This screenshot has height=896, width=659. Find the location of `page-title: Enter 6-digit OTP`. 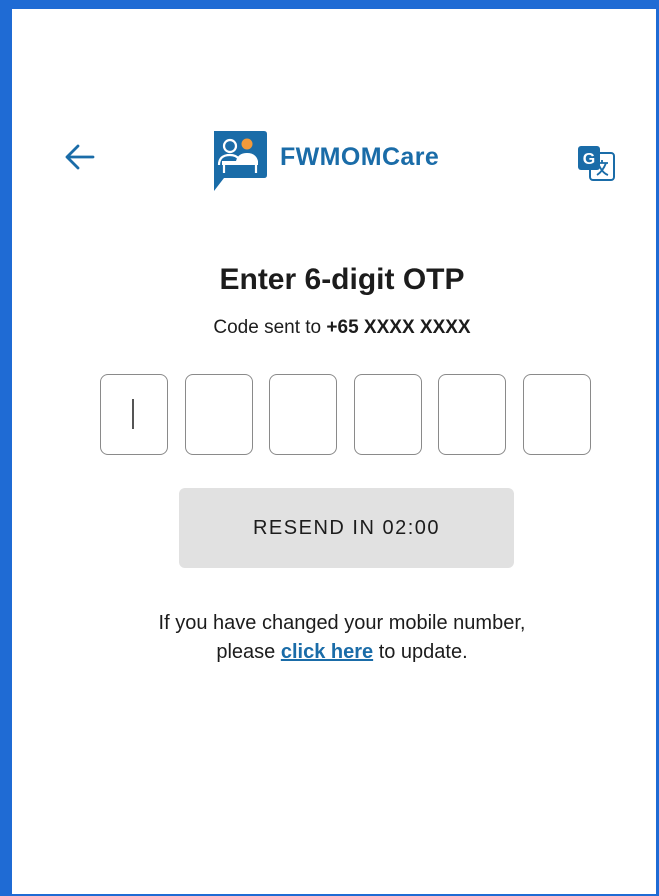

page-title: Enter 6-digit OTP is located at coordinates (342, 279).